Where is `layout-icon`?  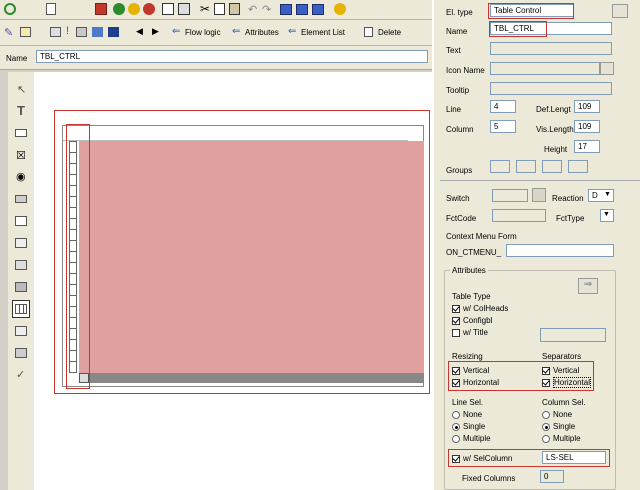 layout-icon is located at coordinates (286, 9).